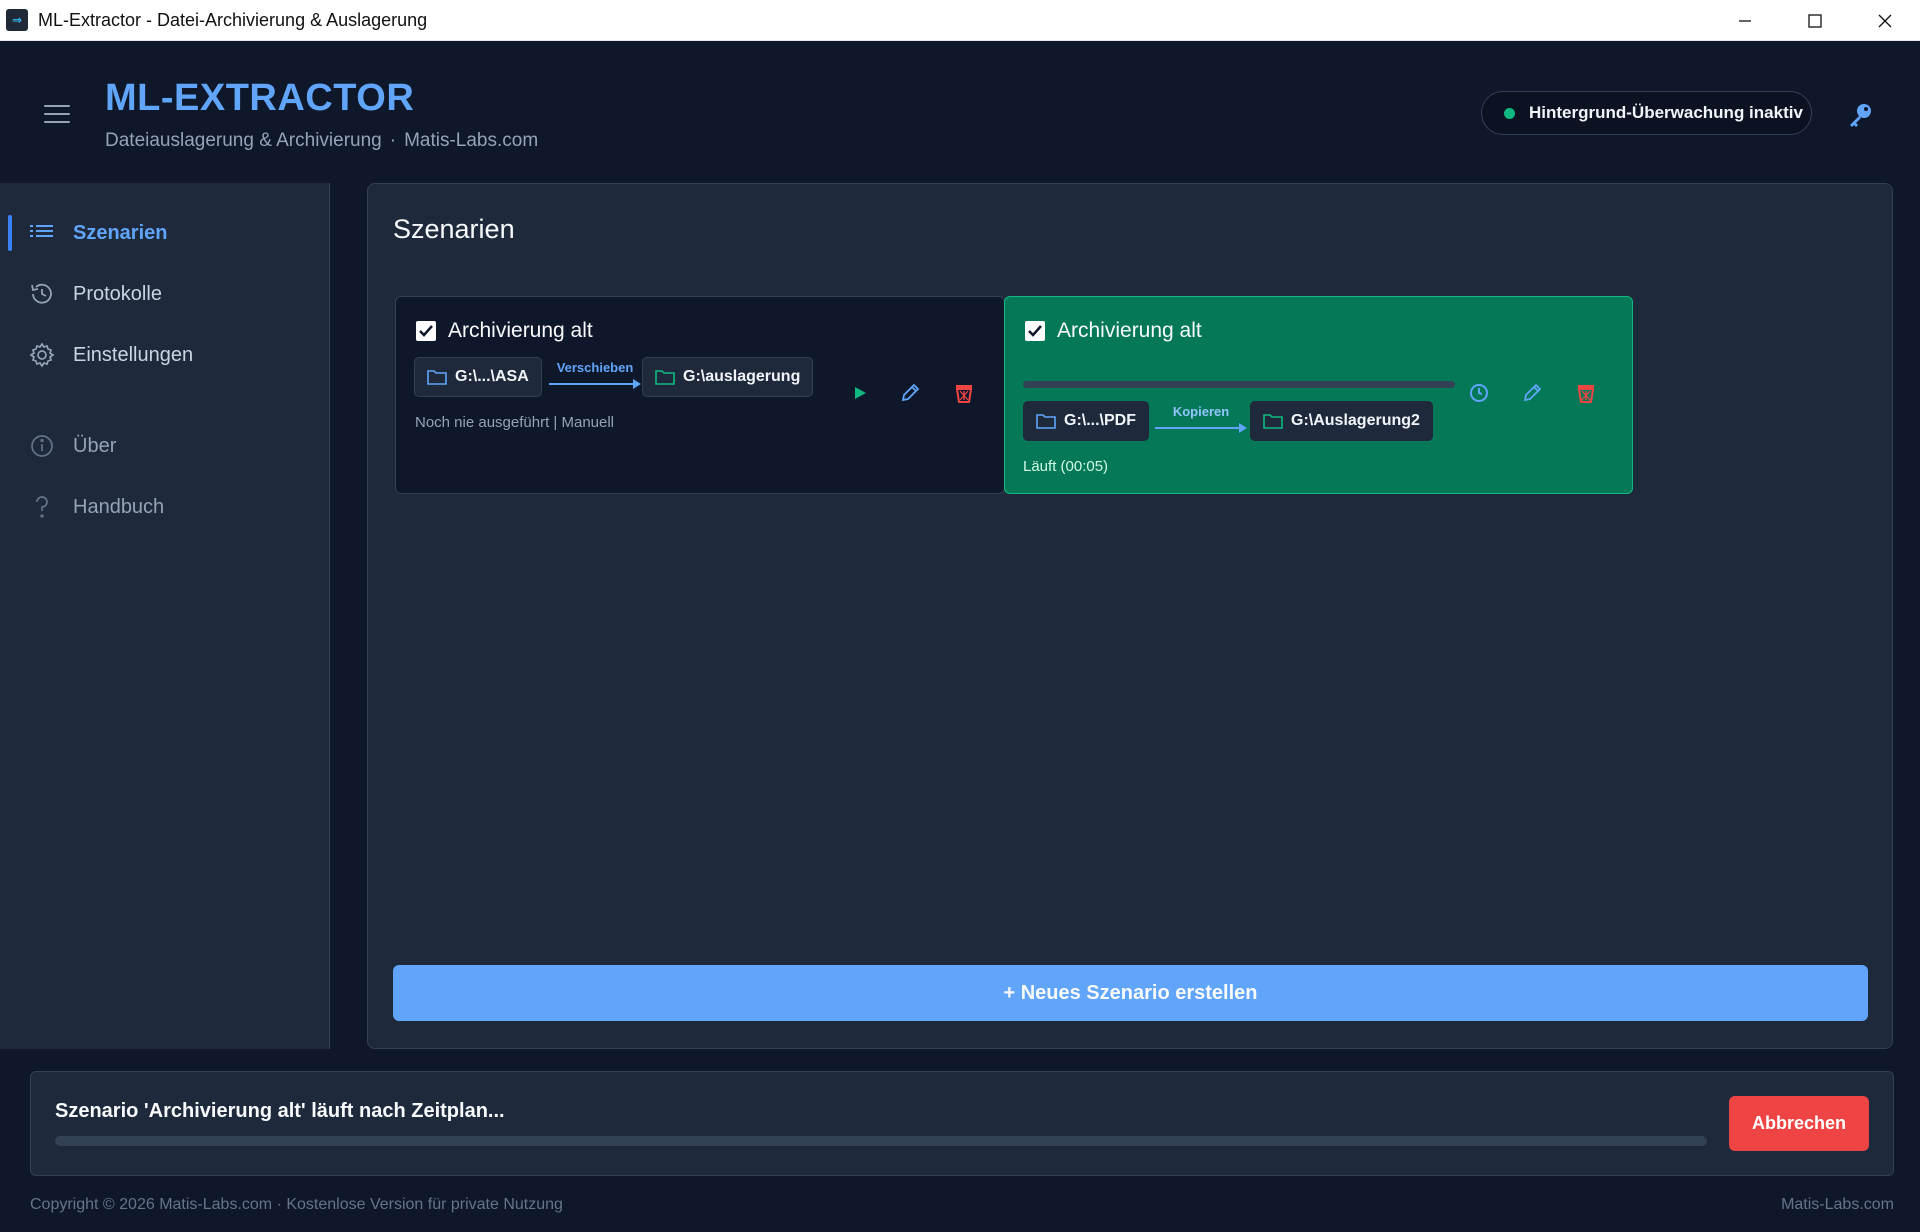  Describe the element at coordinates (1666, 112) in the screenshot. I see `monitor-status-label: Hintergrund-Überwachung inaktiv` at that location.